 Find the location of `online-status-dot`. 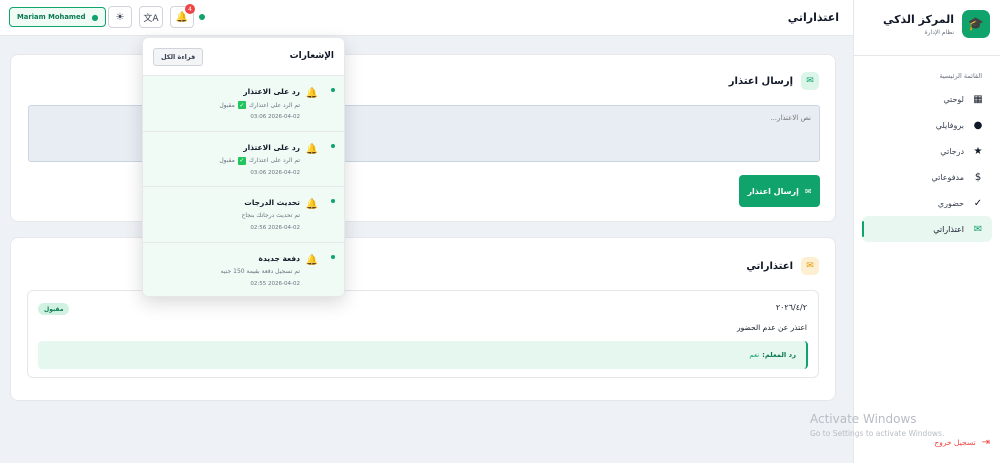

online-status-dot is located at coordinates (202, 17).